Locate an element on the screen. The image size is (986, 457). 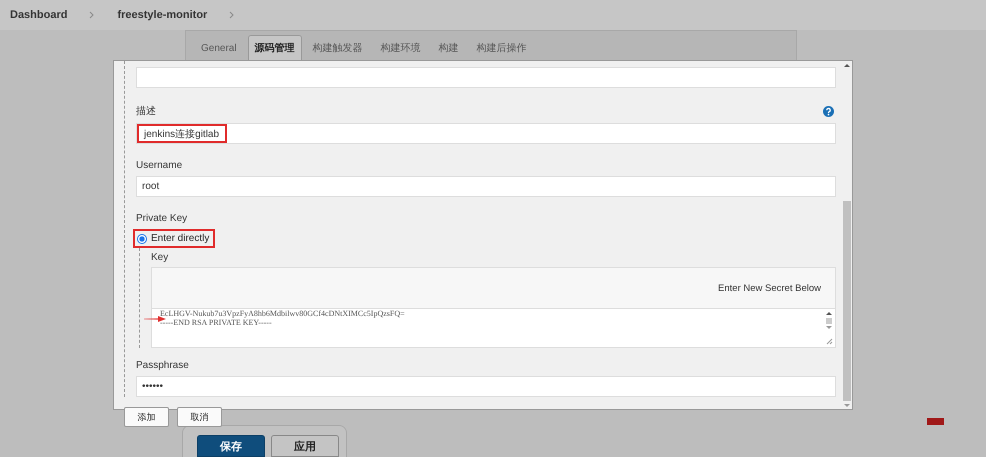
field-label: Passphrase is located at coordinates (162, 365).